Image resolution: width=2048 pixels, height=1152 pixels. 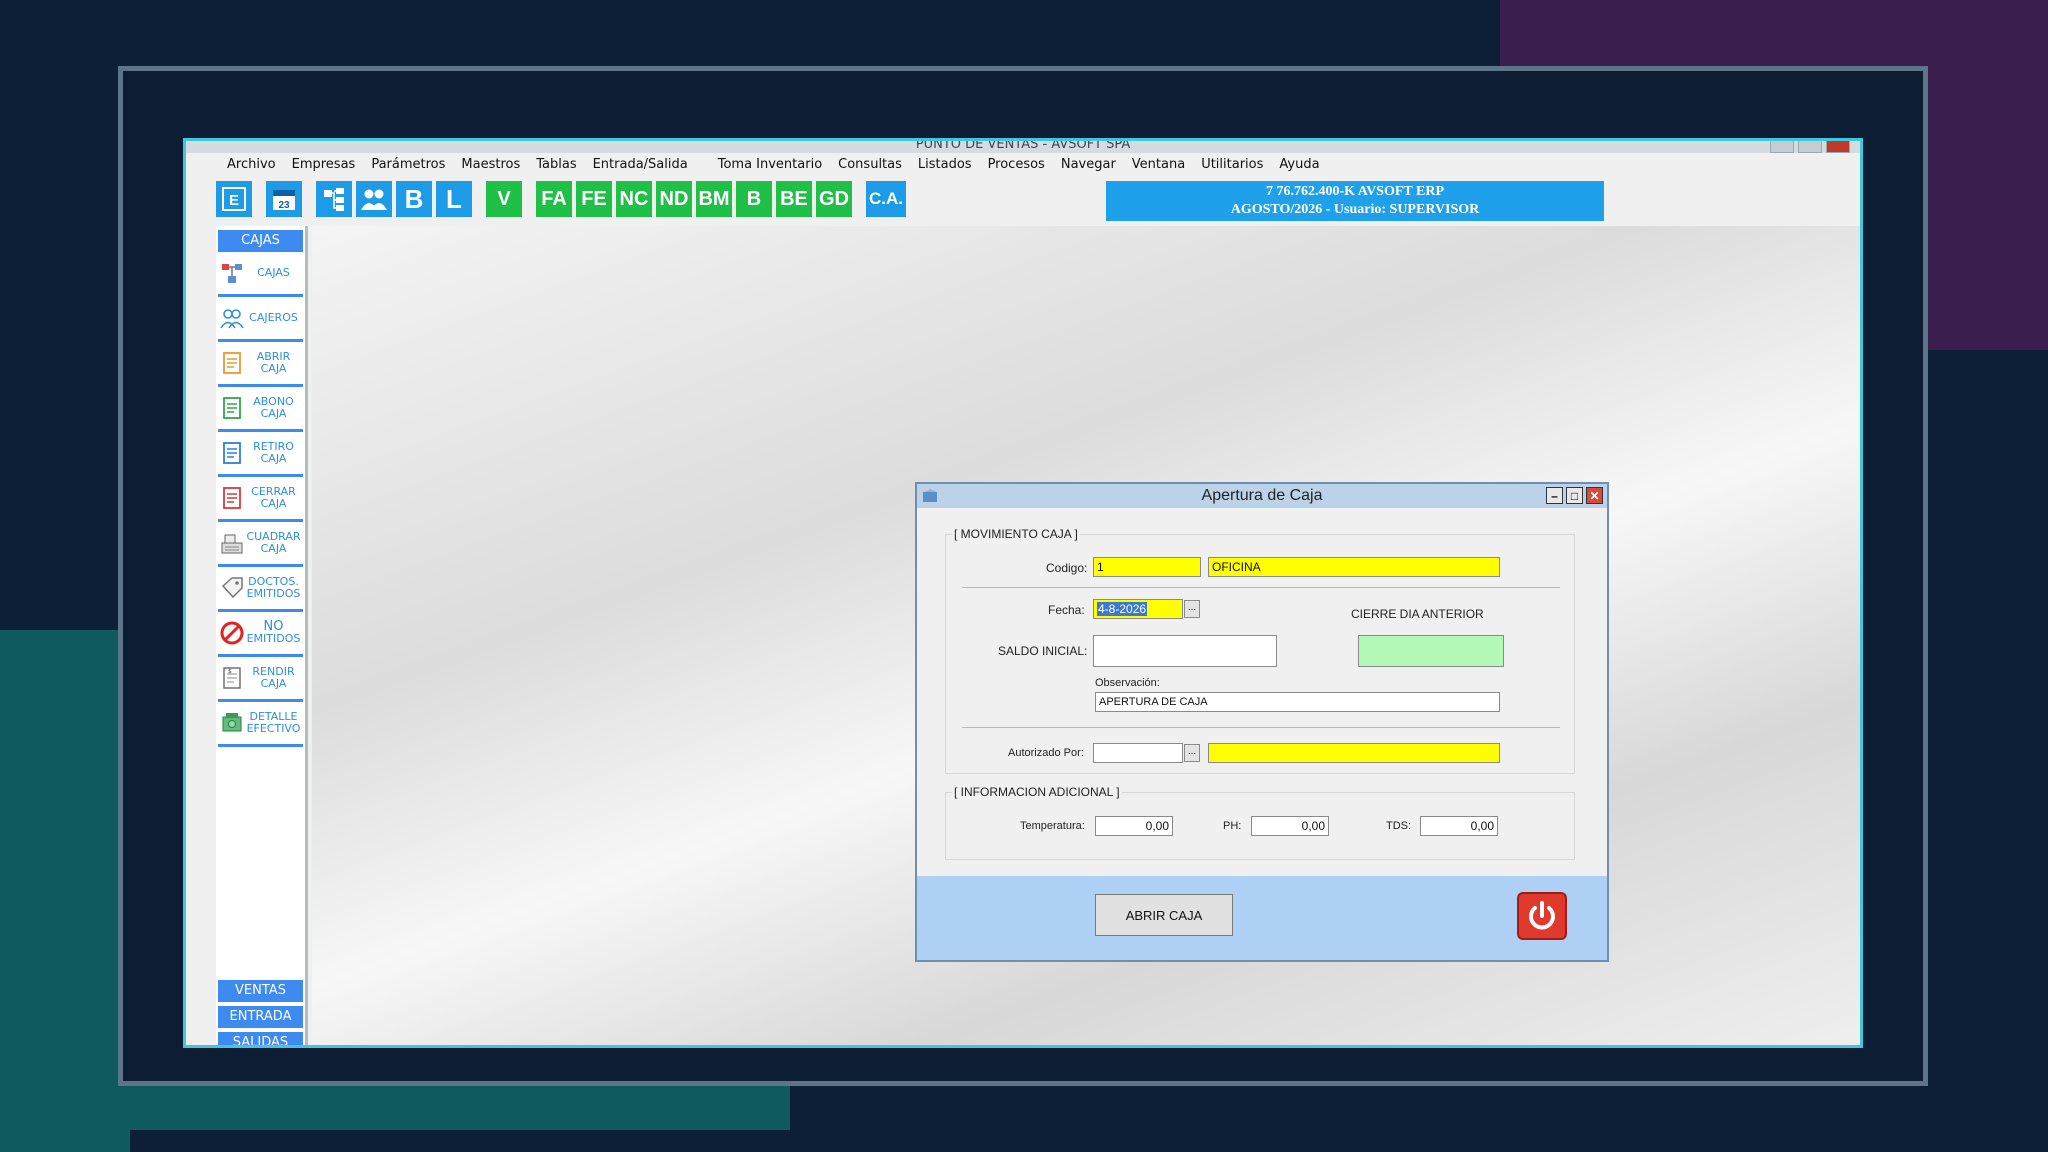 What do you see at coordinates (1262, 496) in the screenshot?
I see `dialog-titlebar: Apertura de Caja – □ ✕` at bounding box center [1262, 496].